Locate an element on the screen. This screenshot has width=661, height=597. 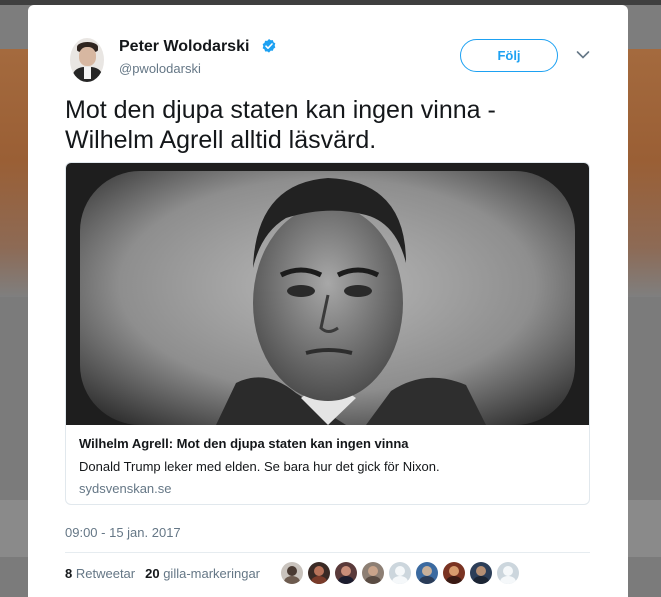
tweet-text-line: Mot den djupa staten kan ingen vinna - is located at coordinates (280, 110).